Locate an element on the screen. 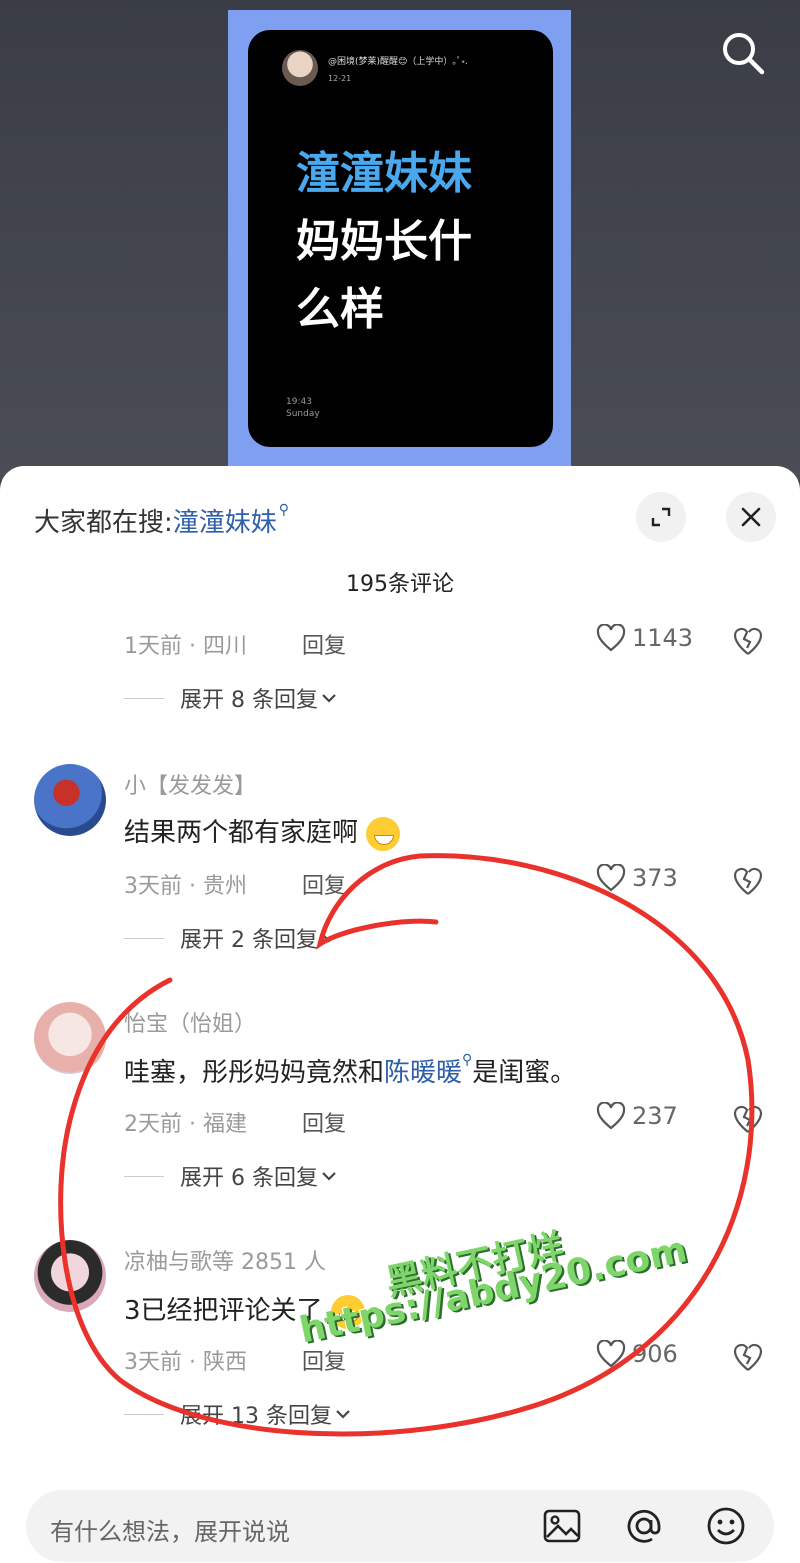 The height and width of the screenshot is (1563, 800). card-date: 12-21 is located at coordinates (340, 78).